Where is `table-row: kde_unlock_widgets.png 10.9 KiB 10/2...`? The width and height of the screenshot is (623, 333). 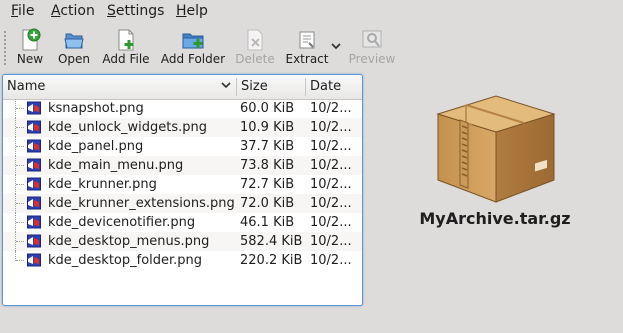
table-row: kde_unlock_widgets.png 10.9 KiB 10/2... is located at coordinates (182, 127).